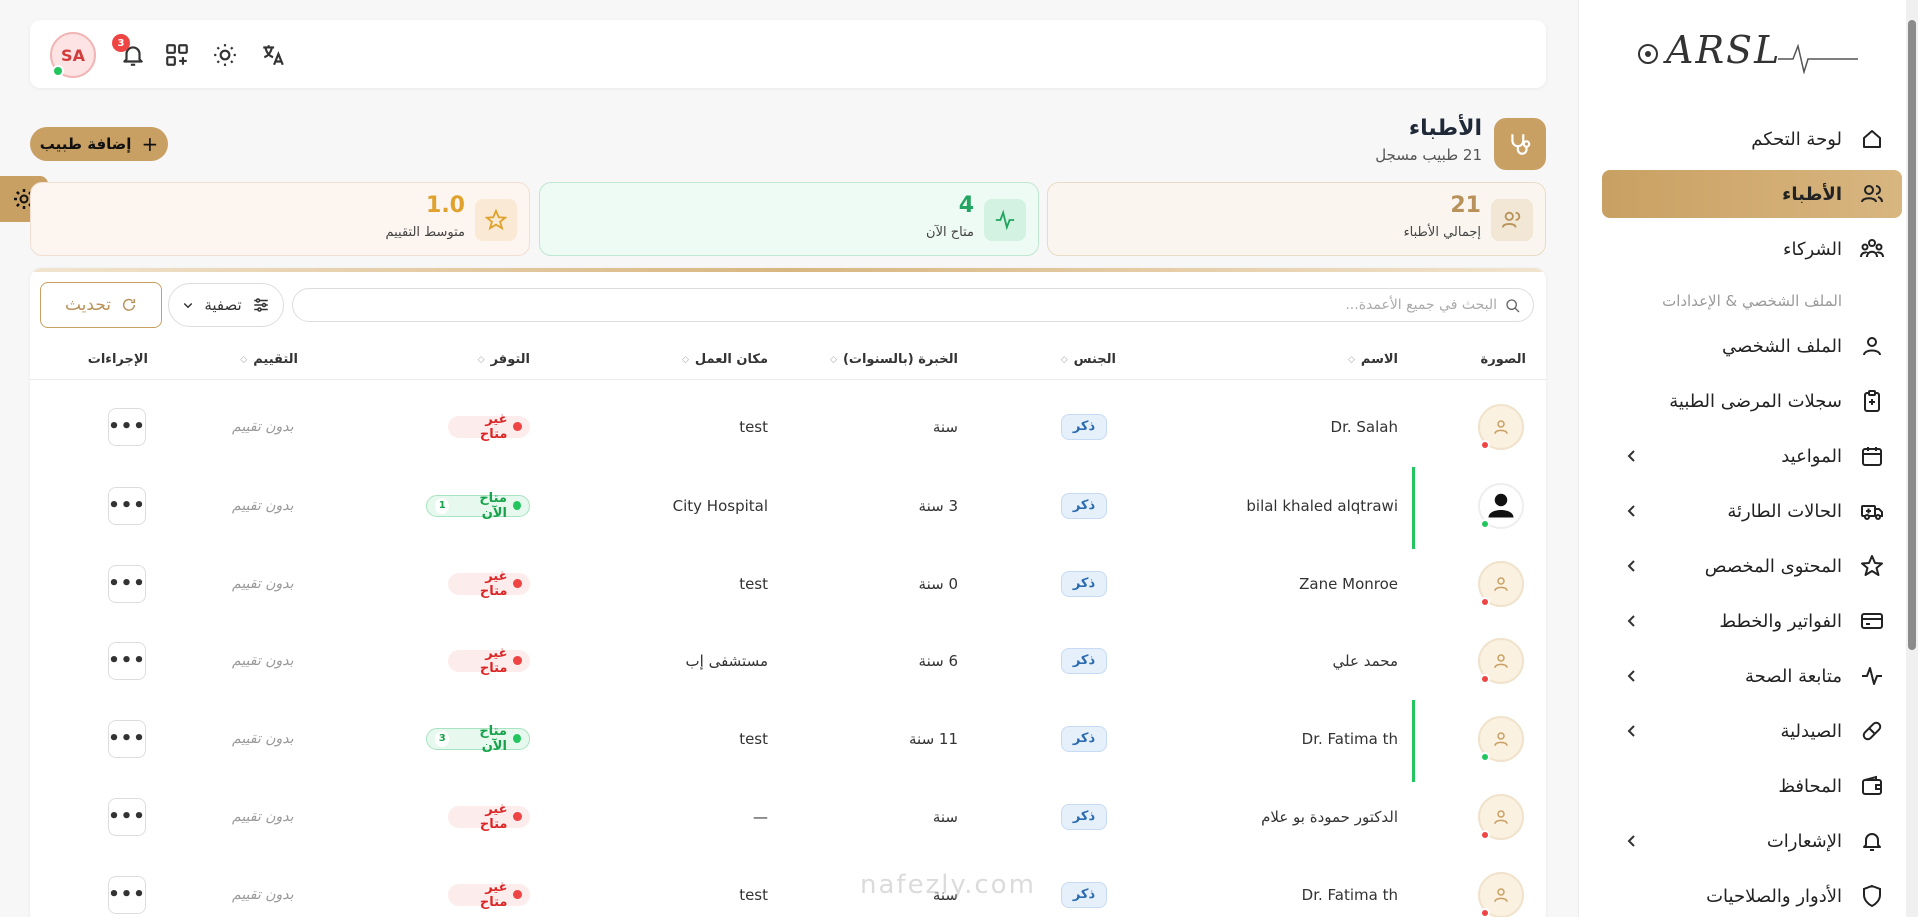  Describe the element at coordinates (1752, 511) in the screenshot. I see `sidebar-item-emergencies: الحالات الطارئة` at that location.